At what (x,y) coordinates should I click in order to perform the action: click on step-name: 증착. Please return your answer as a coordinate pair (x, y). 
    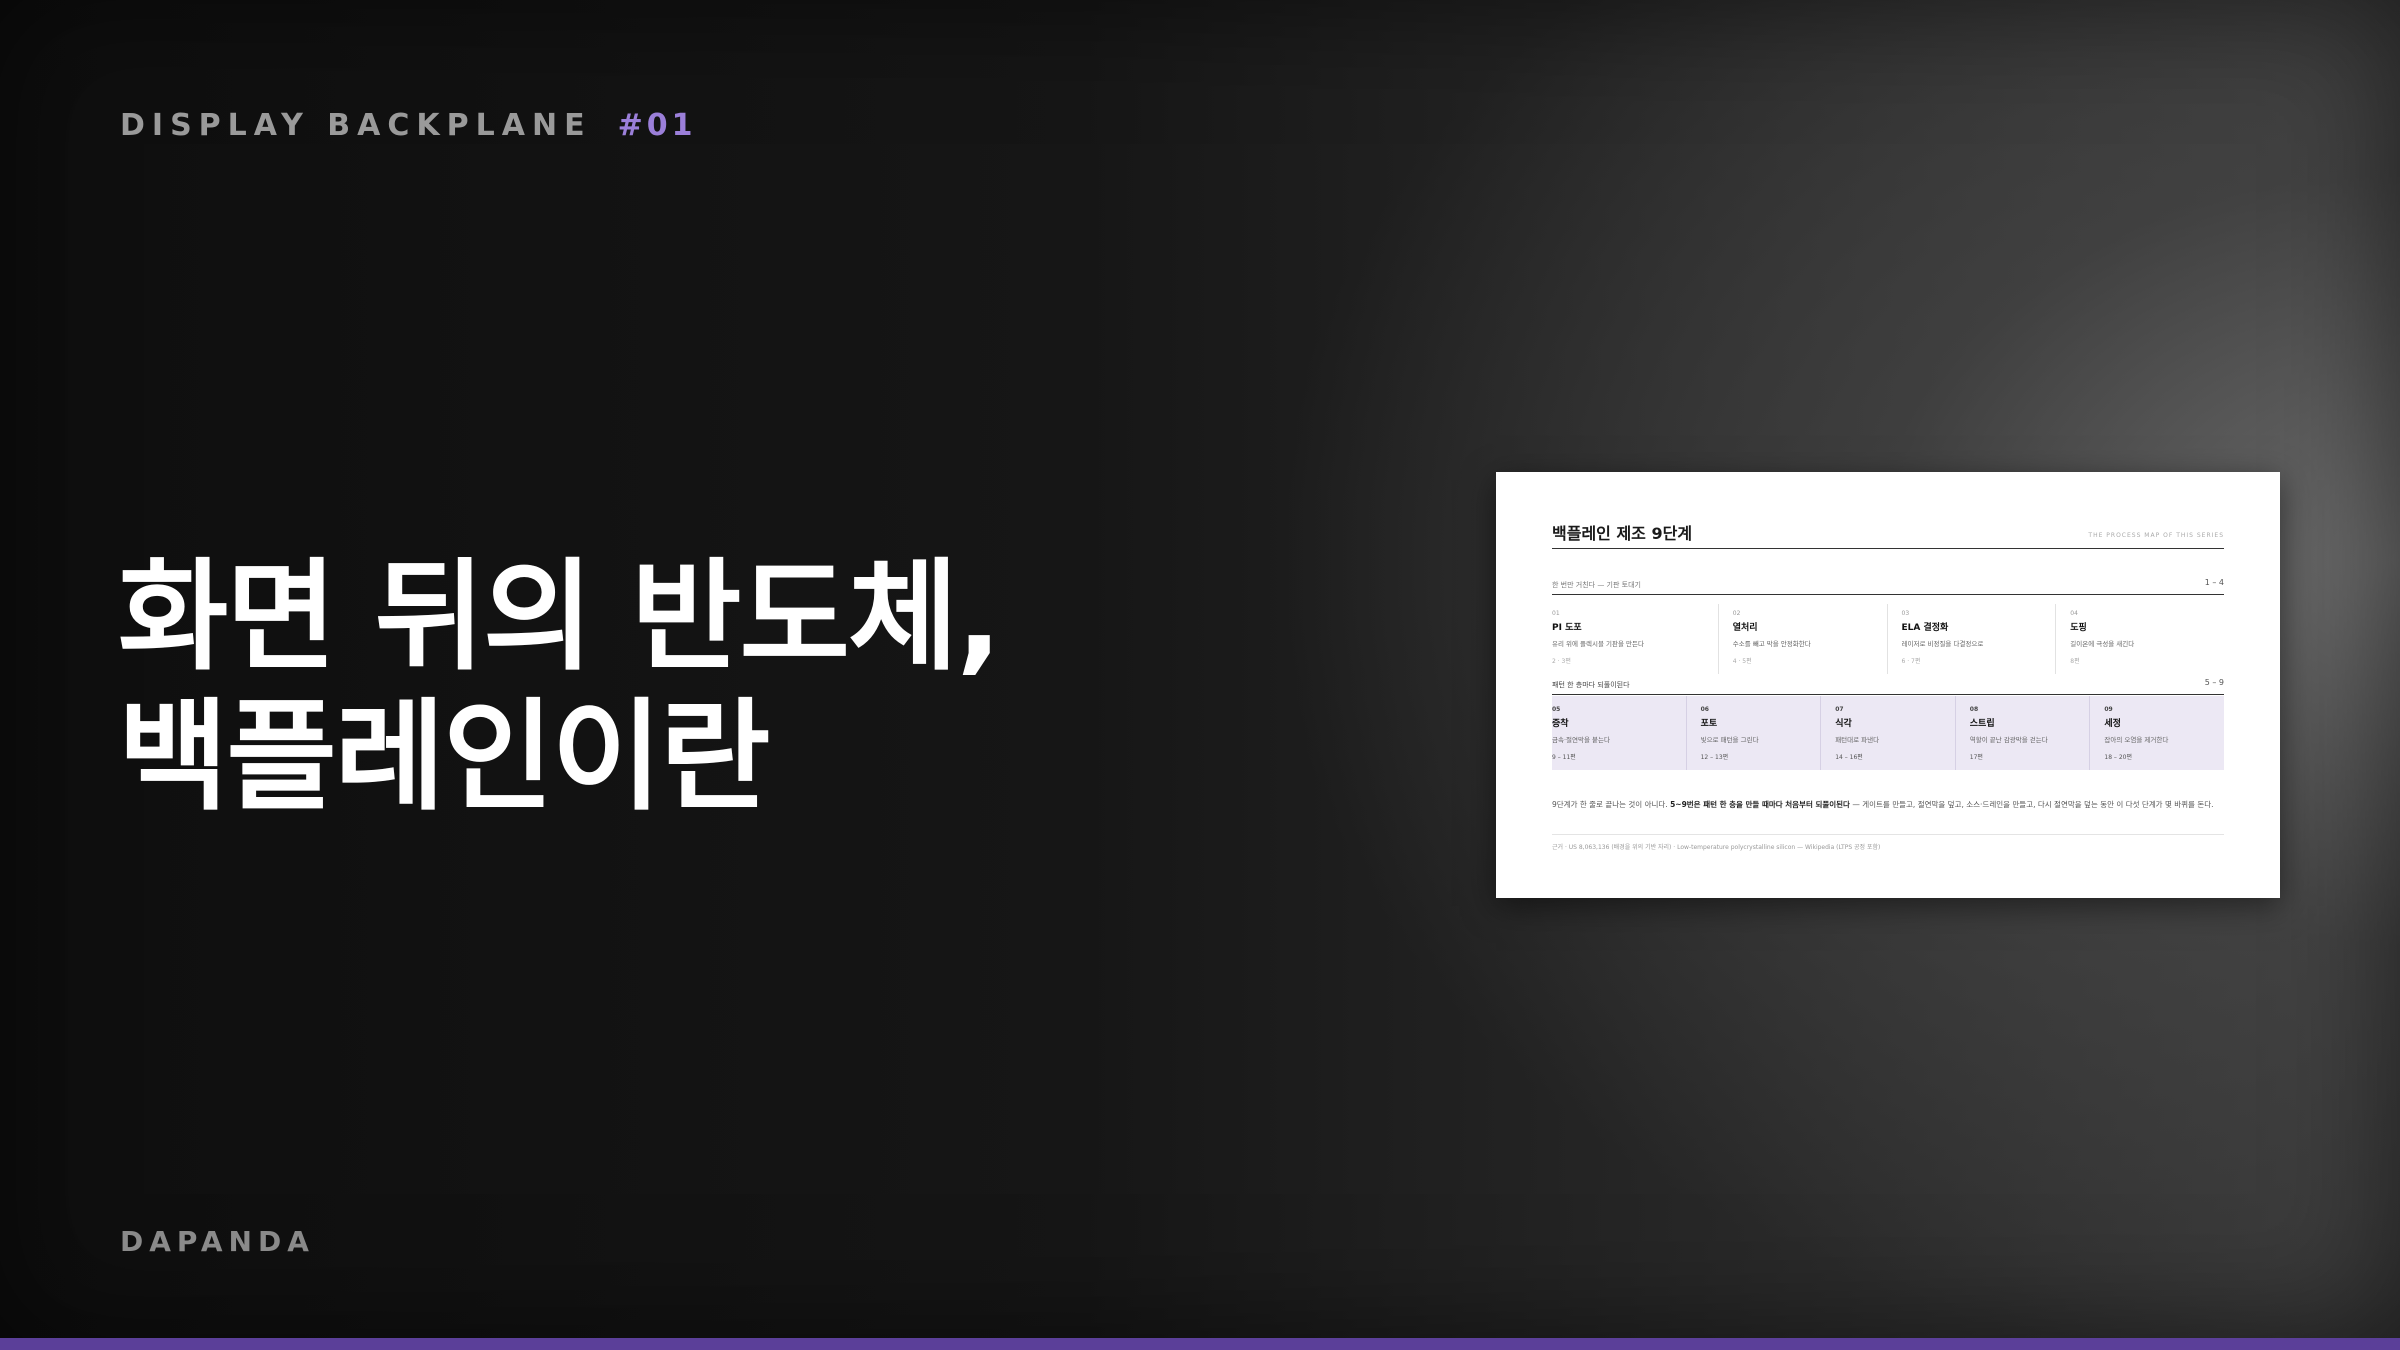
    Looking at the image, I should click on (1560, 724).